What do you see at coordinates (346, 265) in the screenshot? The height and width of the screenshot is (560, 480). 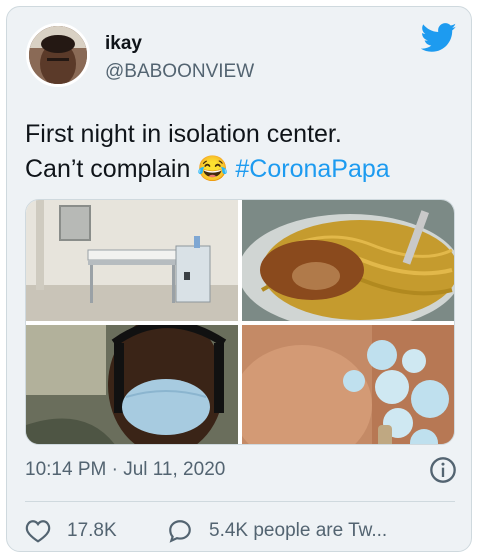 I see `media-image-food` at bounding box center [346, 265].